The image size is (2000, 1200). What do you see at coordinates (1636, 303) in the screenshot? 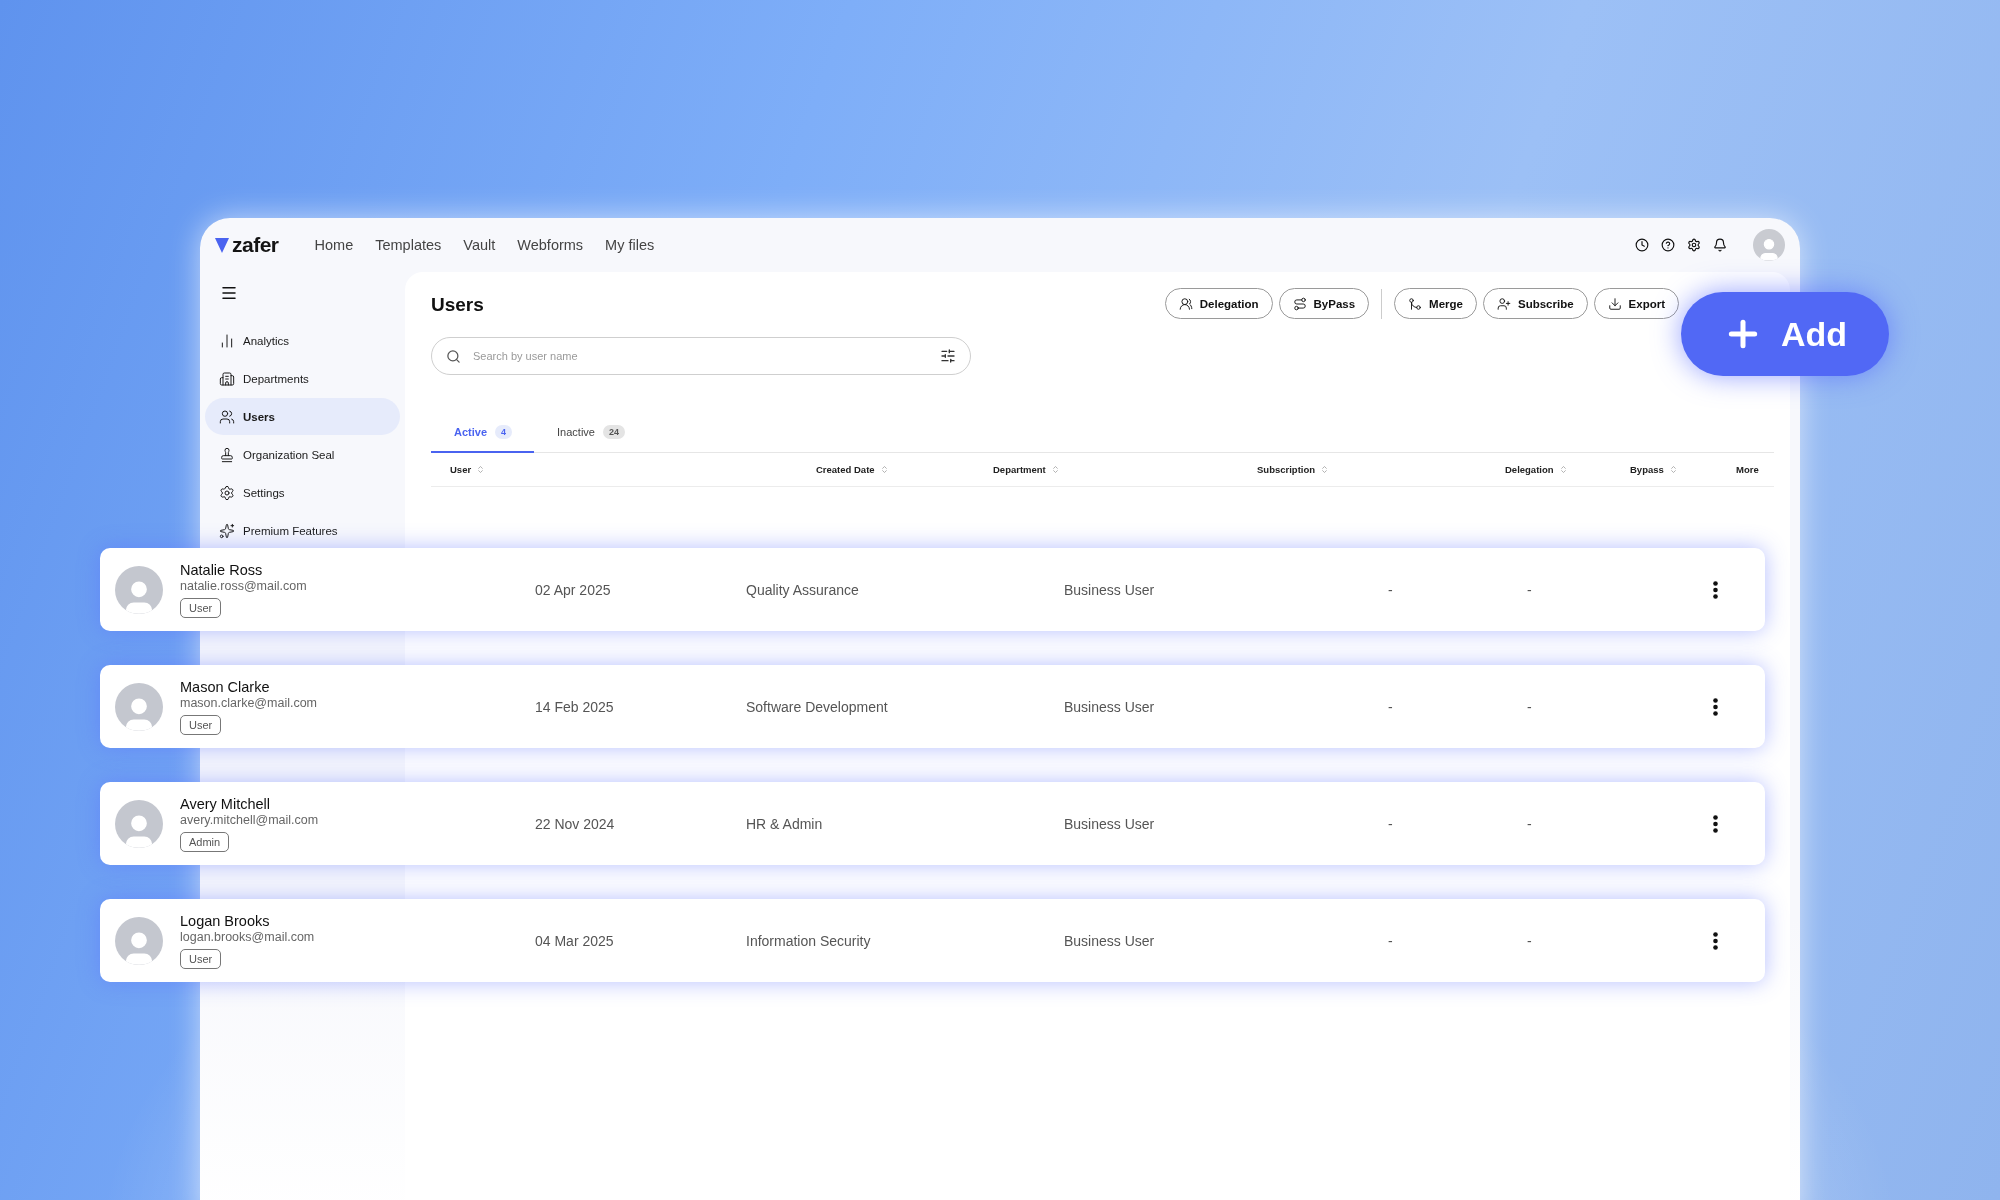
I see `toolbar-button: Export` at bounding box center [1636, 303].